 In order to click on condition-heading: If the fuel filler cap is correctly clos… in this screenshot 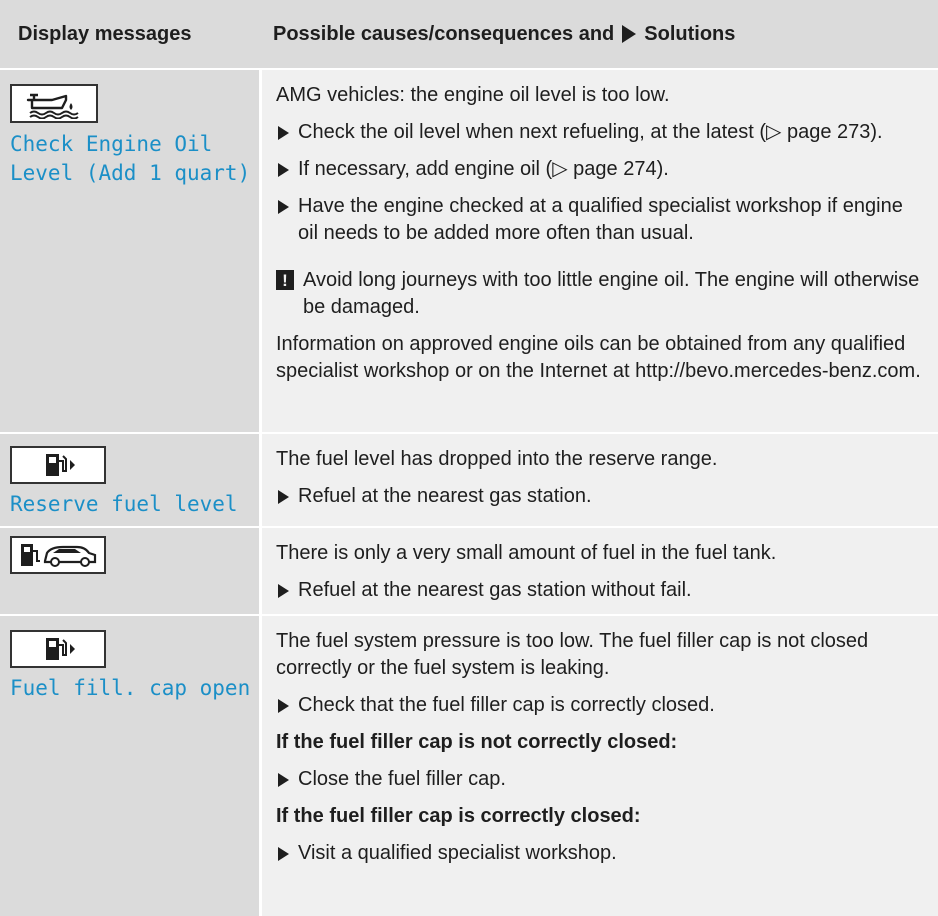, I will do `click(458, 816)`.